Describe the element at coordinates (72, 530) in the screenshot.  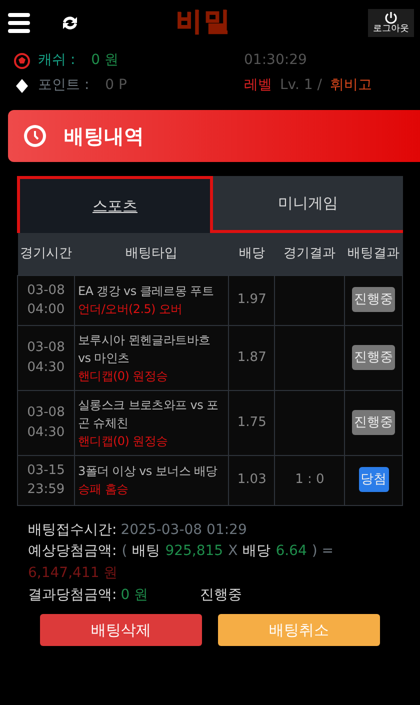
I see `label: 배팅접수시간:` at that location.